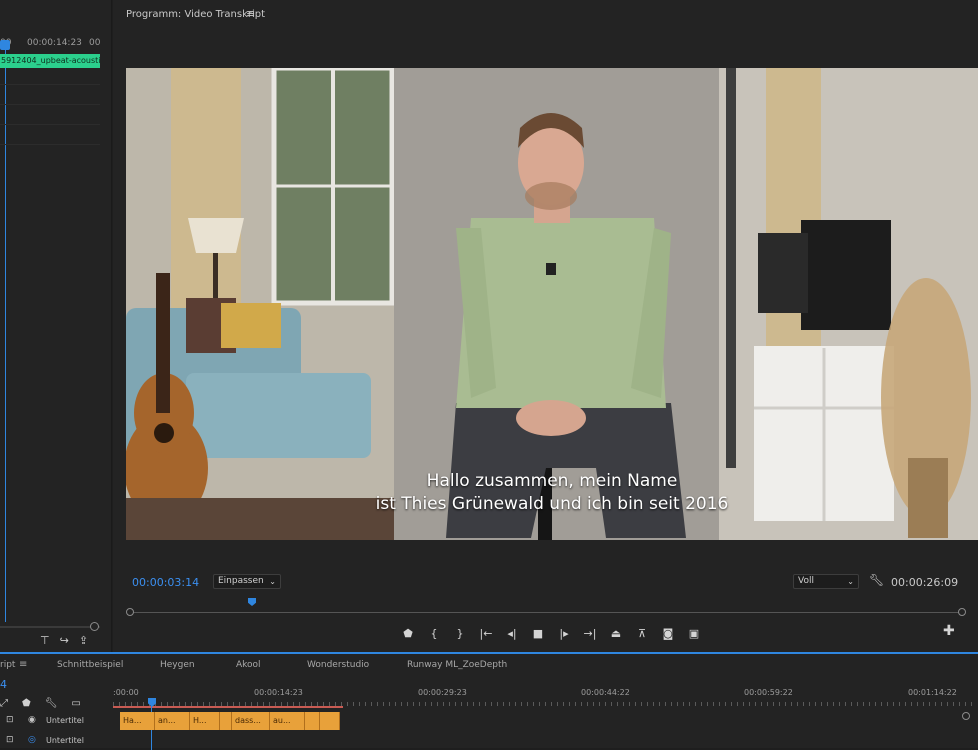 Image resolution: width=978 pixels, height=750 pixels. Describe the element at coordinates (564, 633) in the screenshot. I see `step-forward-icon: |▸` at that location.